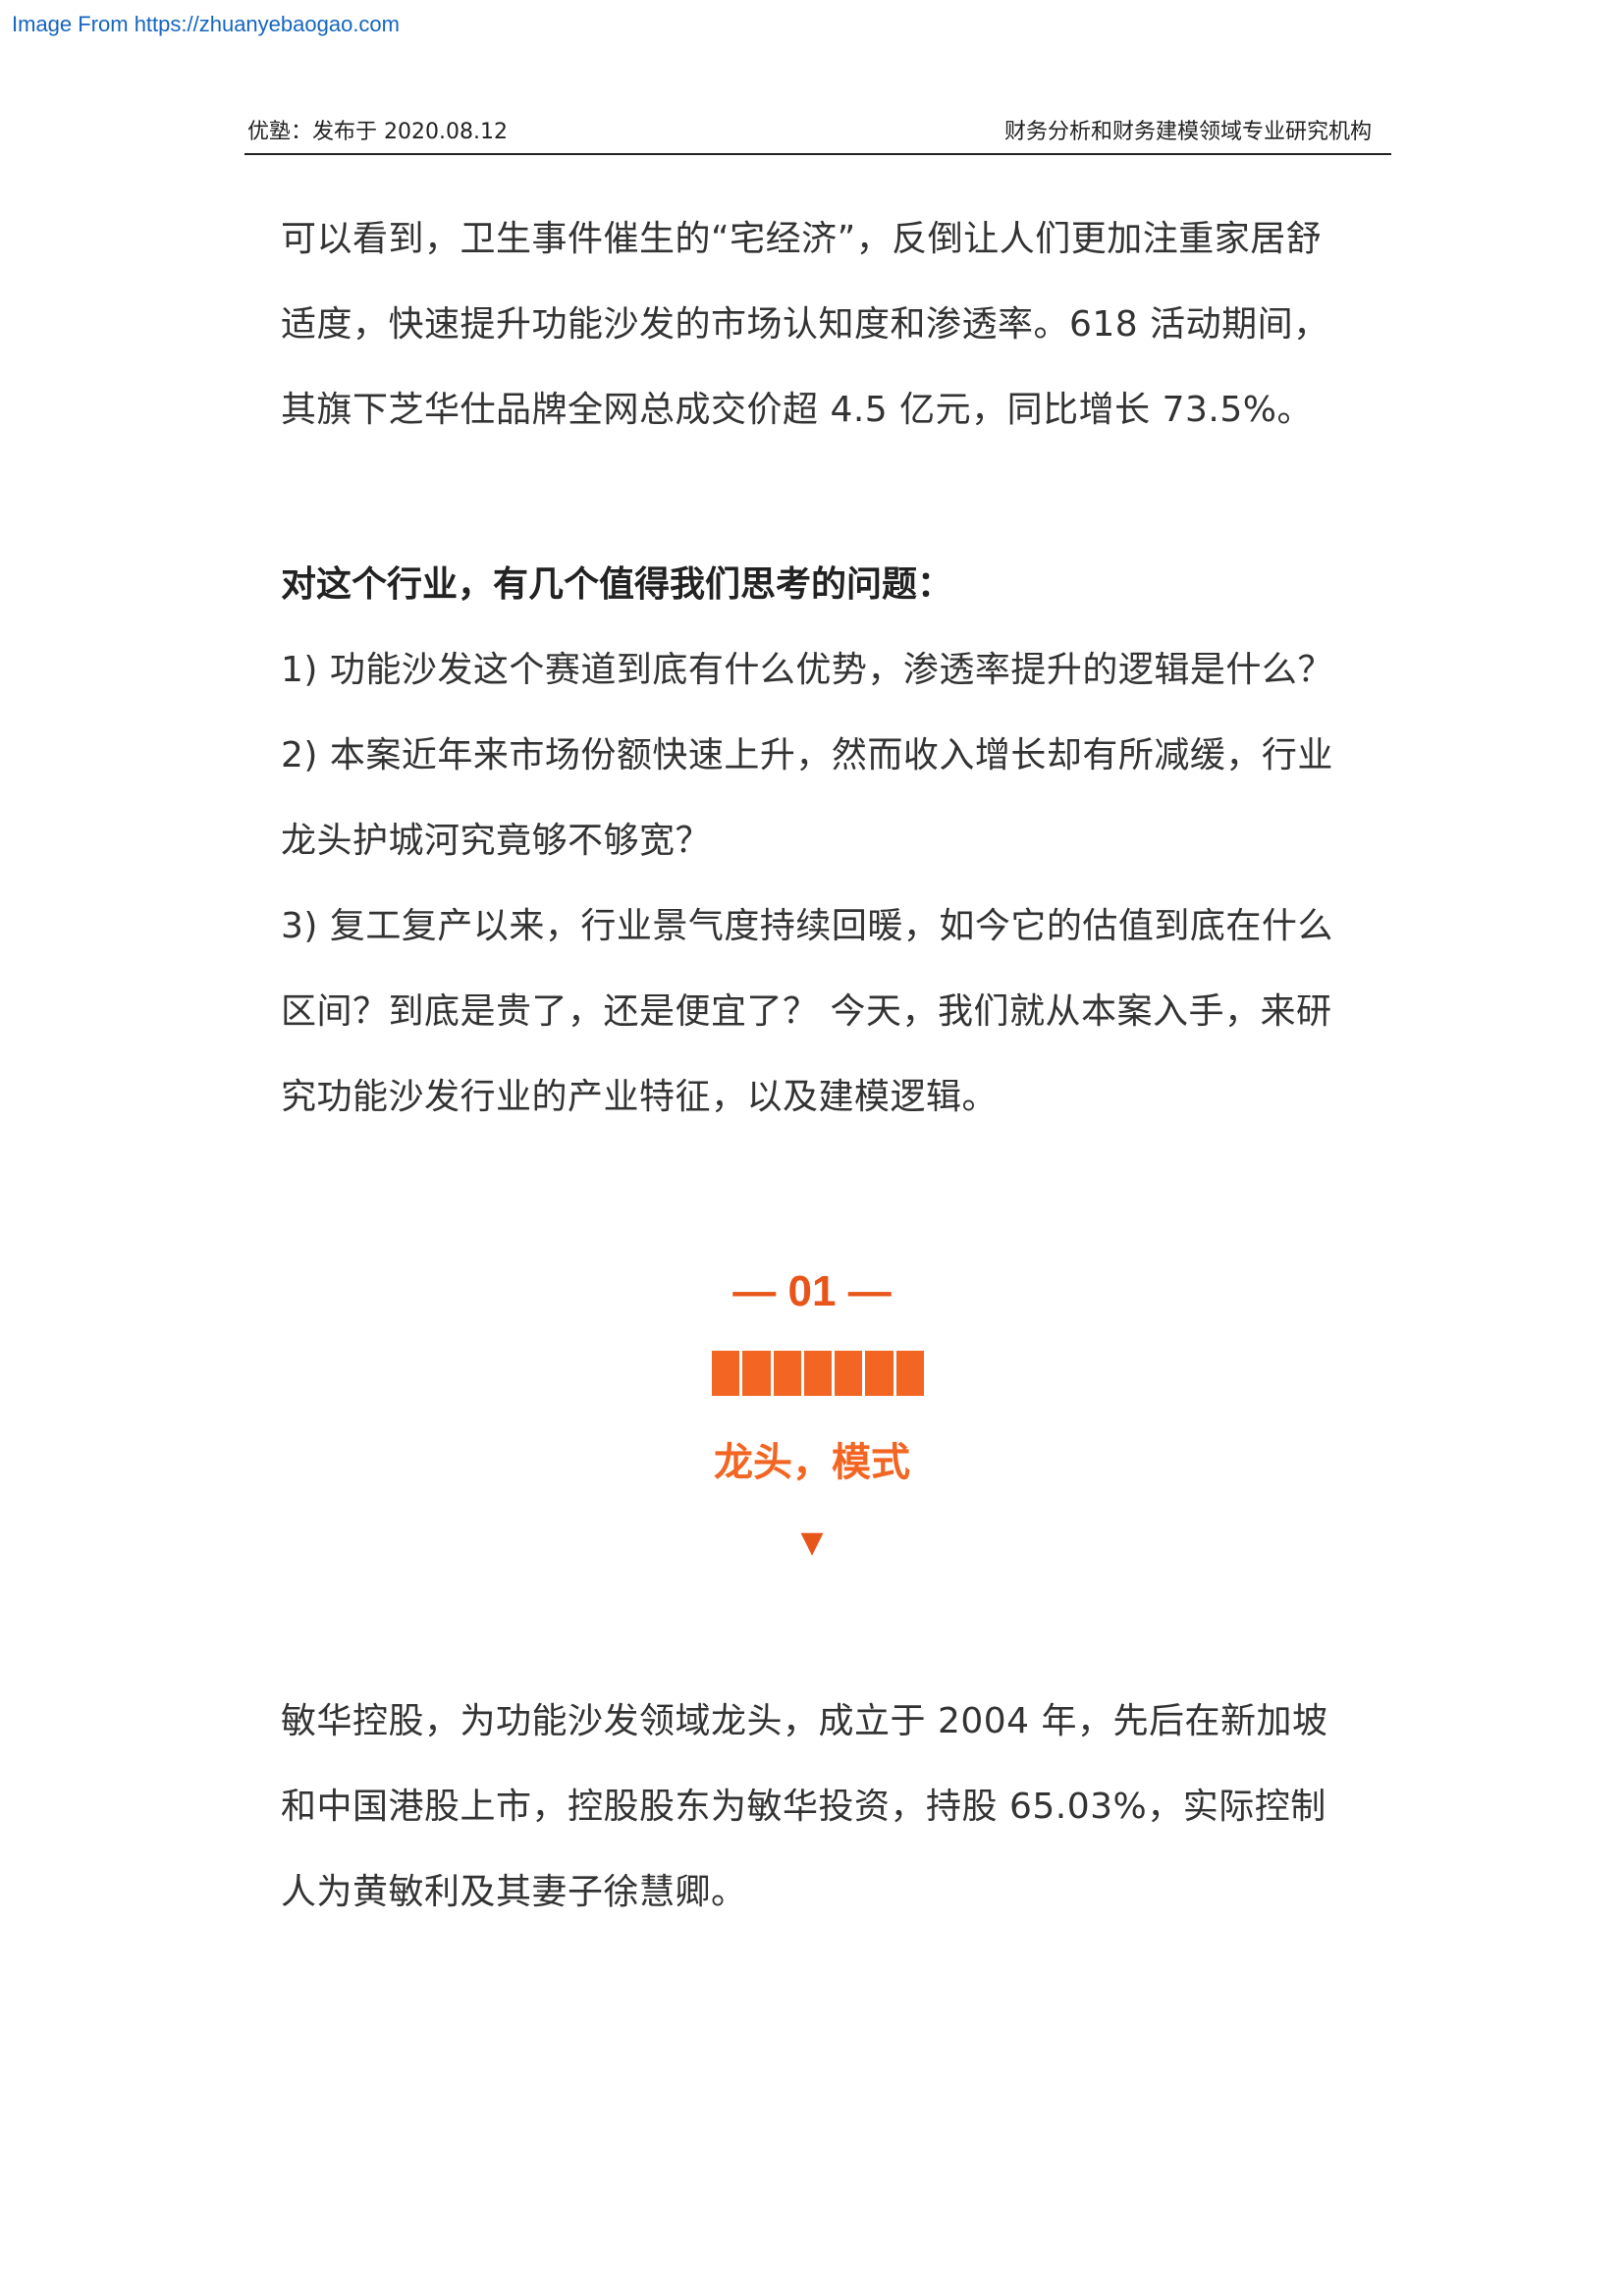 This screenshot has width=1624, height=2296. Describe the element at coordinates (206, 24) in the screenshot. I see `source-link: Image From https://zhuanyebaogao.com` at that location.